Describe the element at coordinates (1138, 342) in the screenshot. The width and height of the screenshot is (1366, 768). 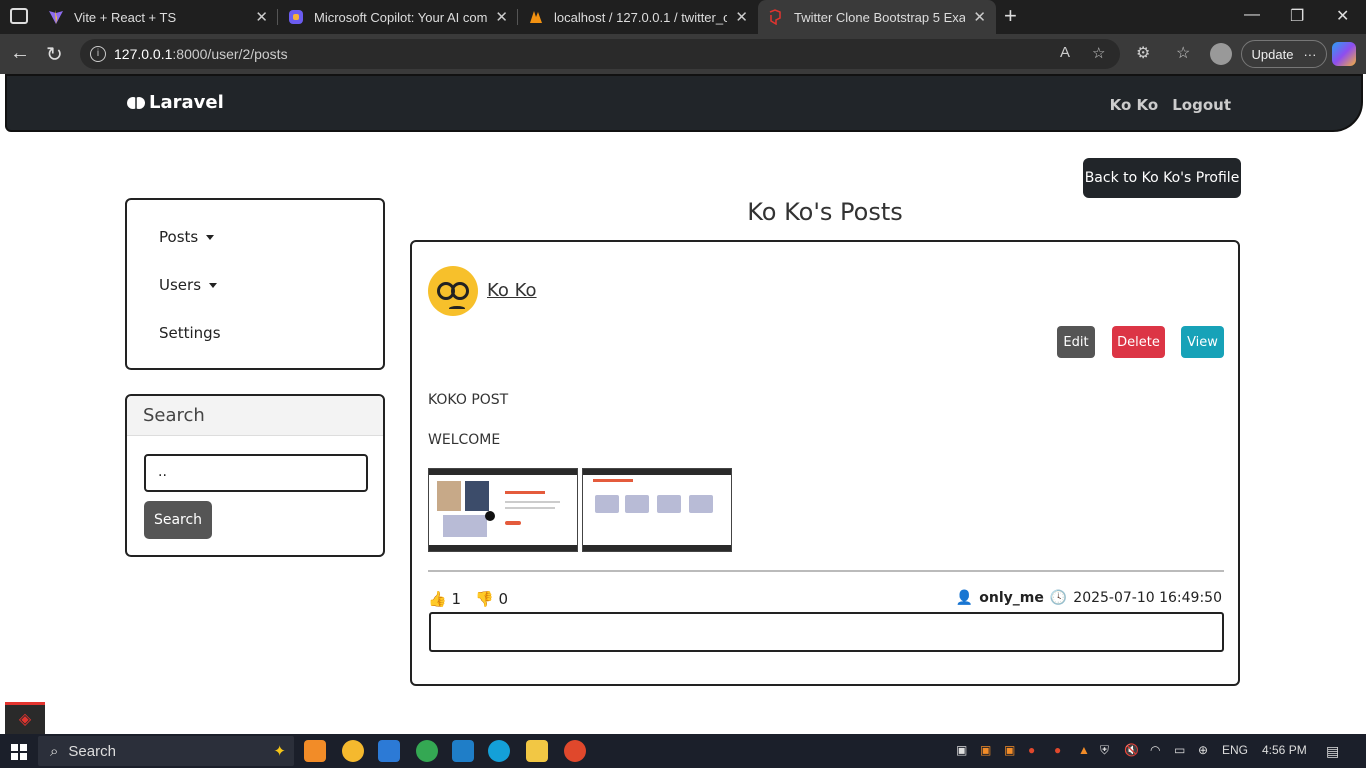
I see `delete-button: Delete` at that location.